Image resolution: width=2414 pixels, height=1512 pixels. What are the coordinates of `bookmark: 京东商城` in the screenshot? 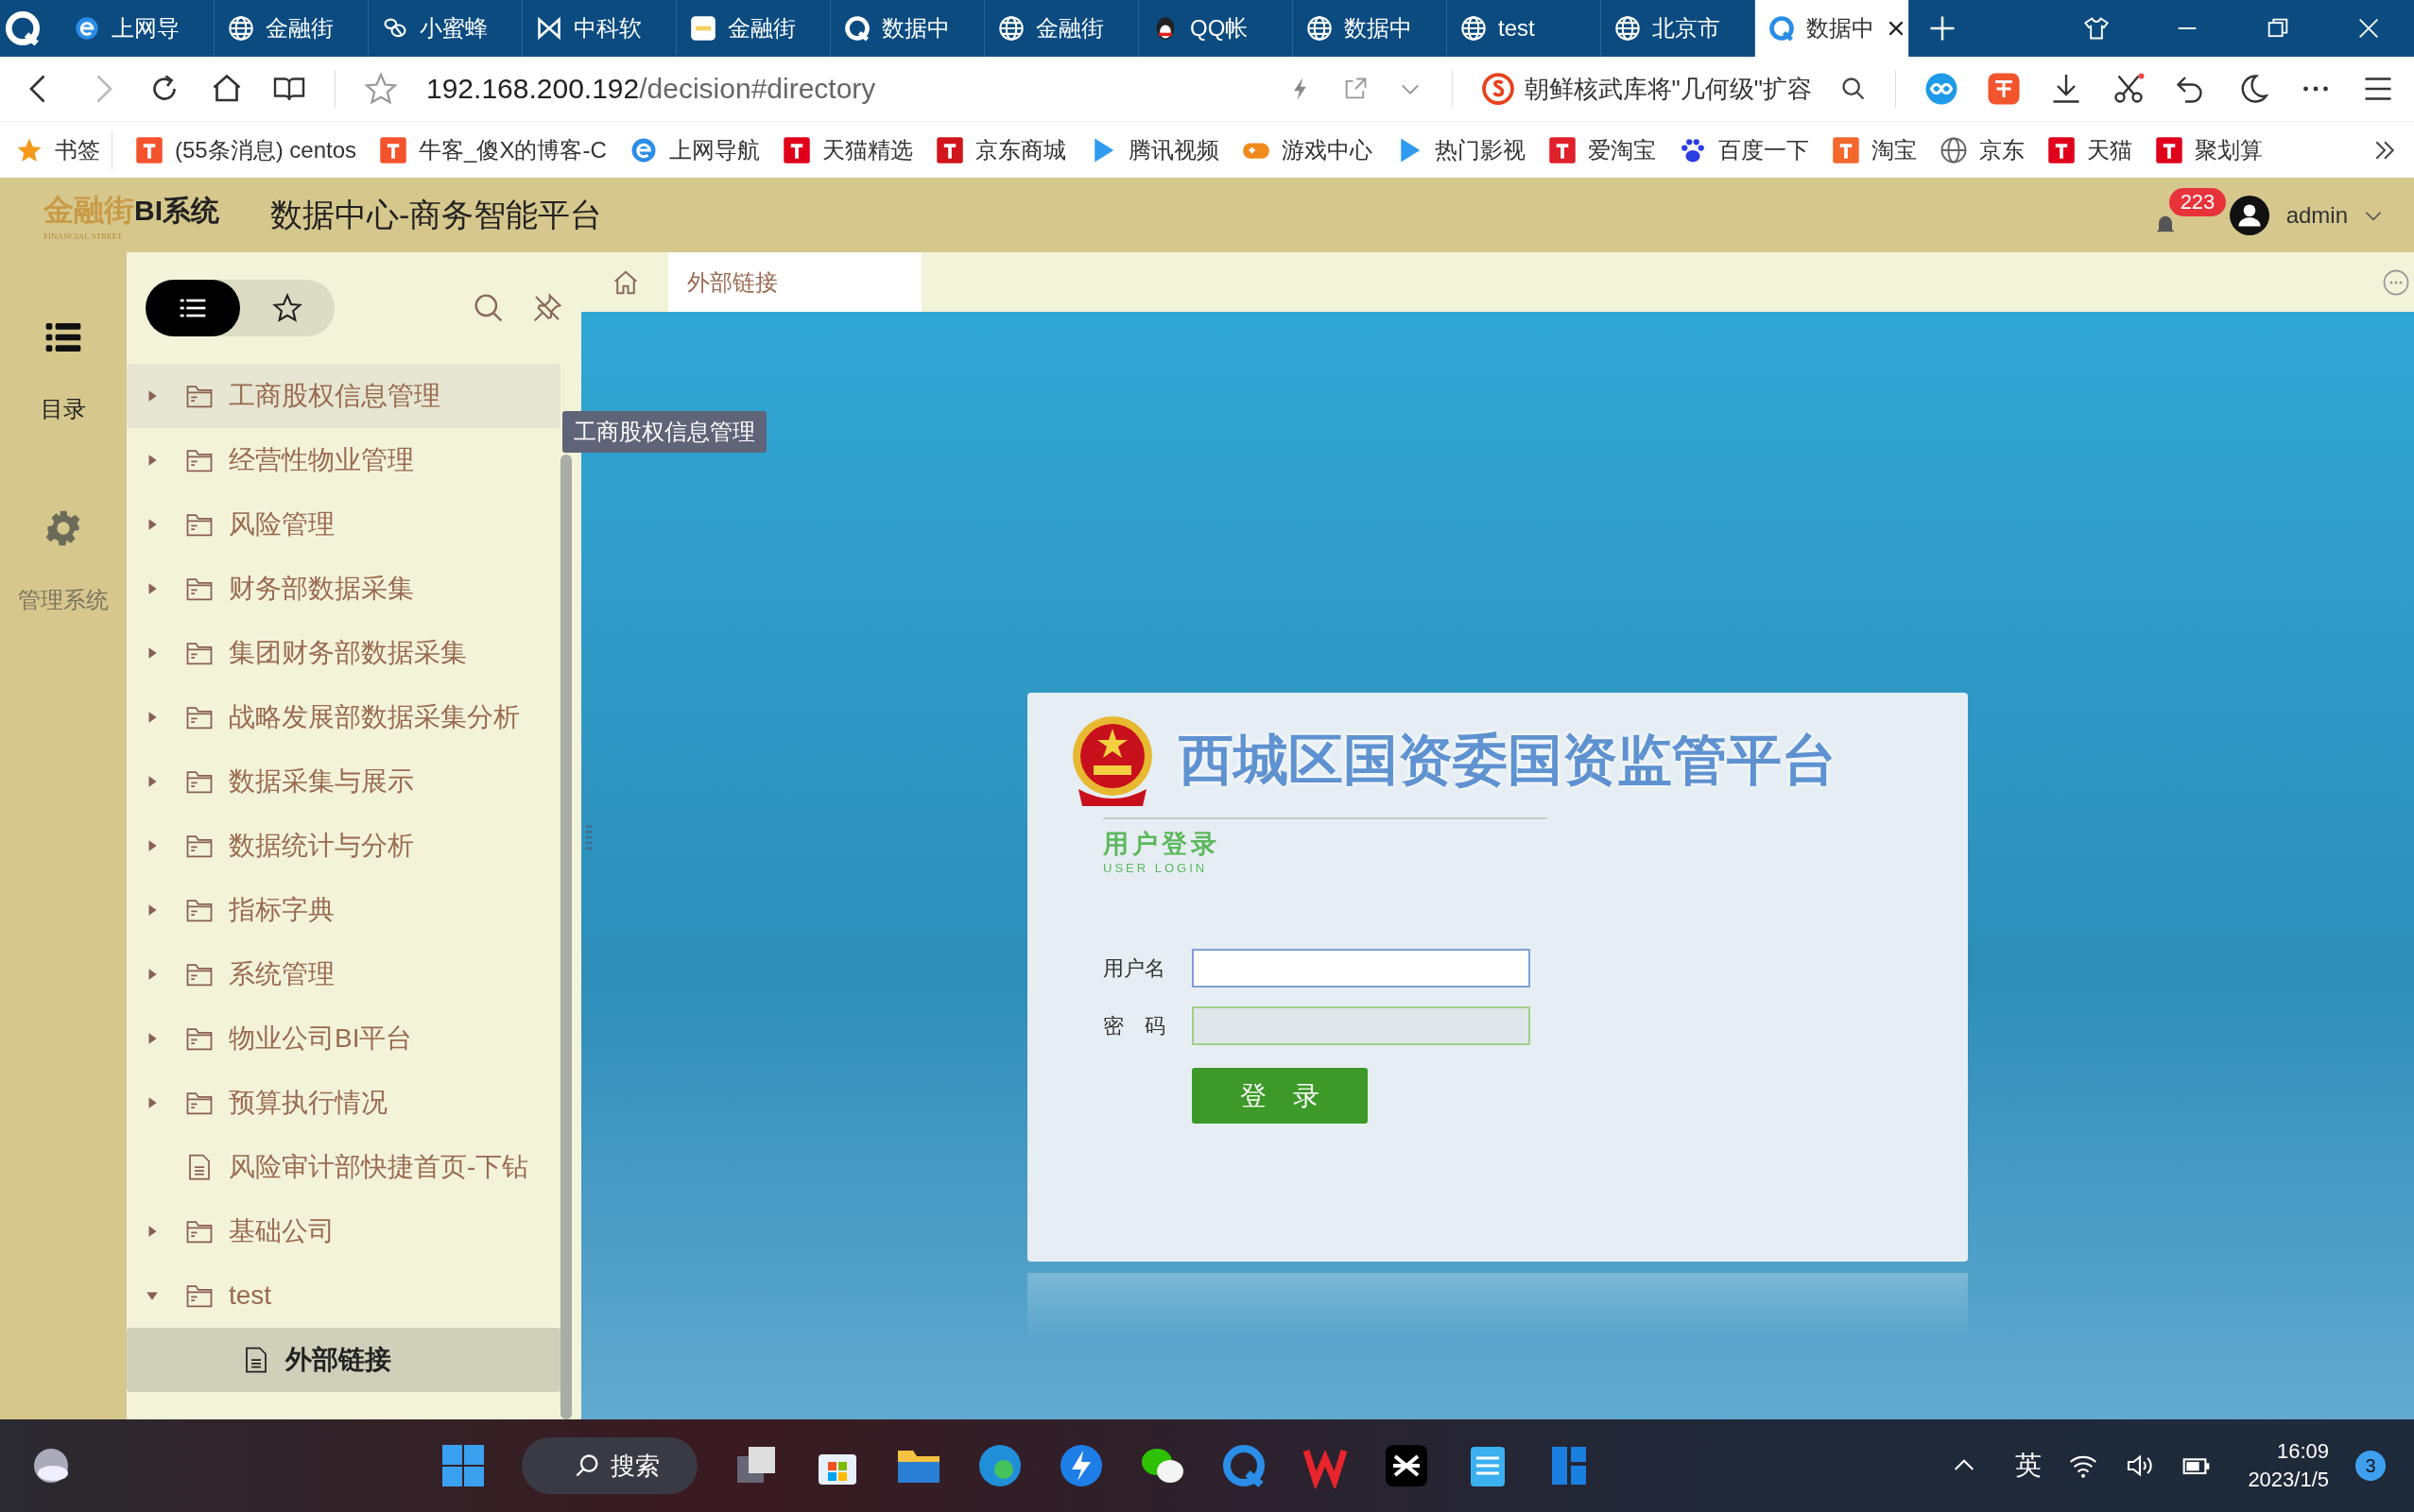 It's located at (1001, 149).